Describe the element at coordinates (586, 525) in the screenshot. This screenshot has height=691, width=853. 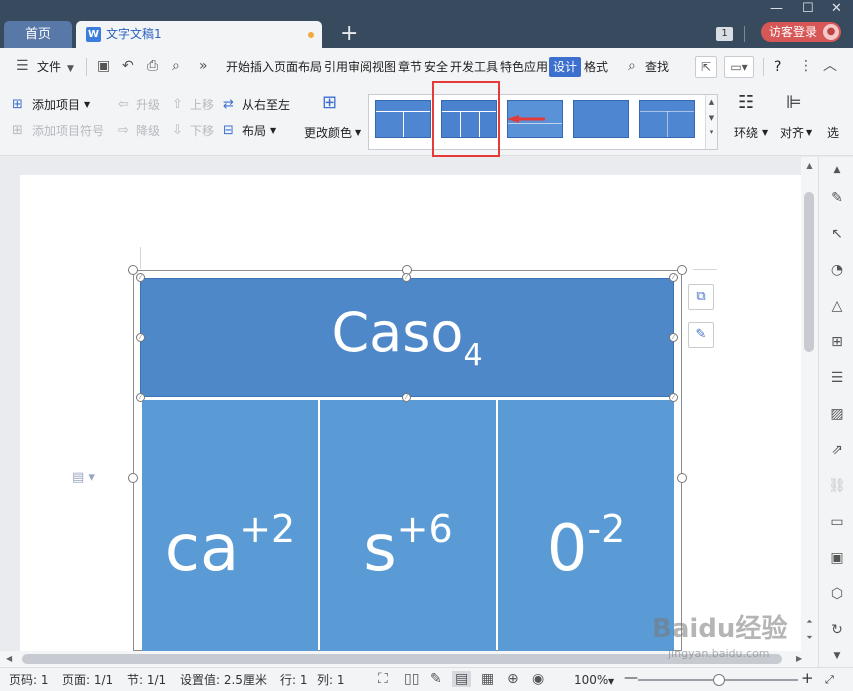
I see `diagram-box-3: 0-2` at that location.